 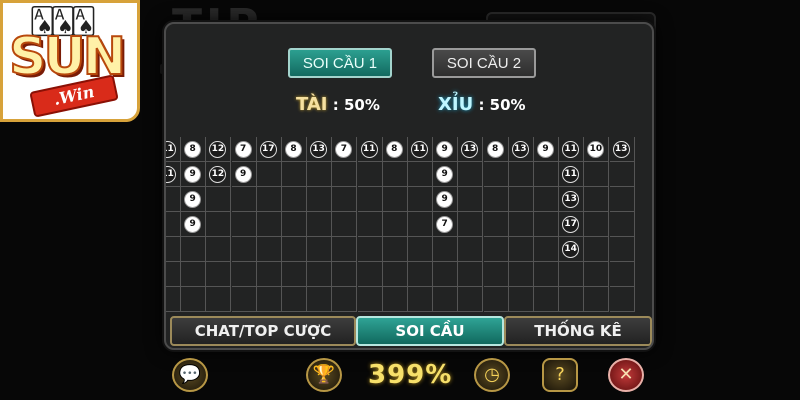 What do you see at coordinates (243, 149) in the screenshot?
I see `result-ball: 7` at bounding box center [243, 149].